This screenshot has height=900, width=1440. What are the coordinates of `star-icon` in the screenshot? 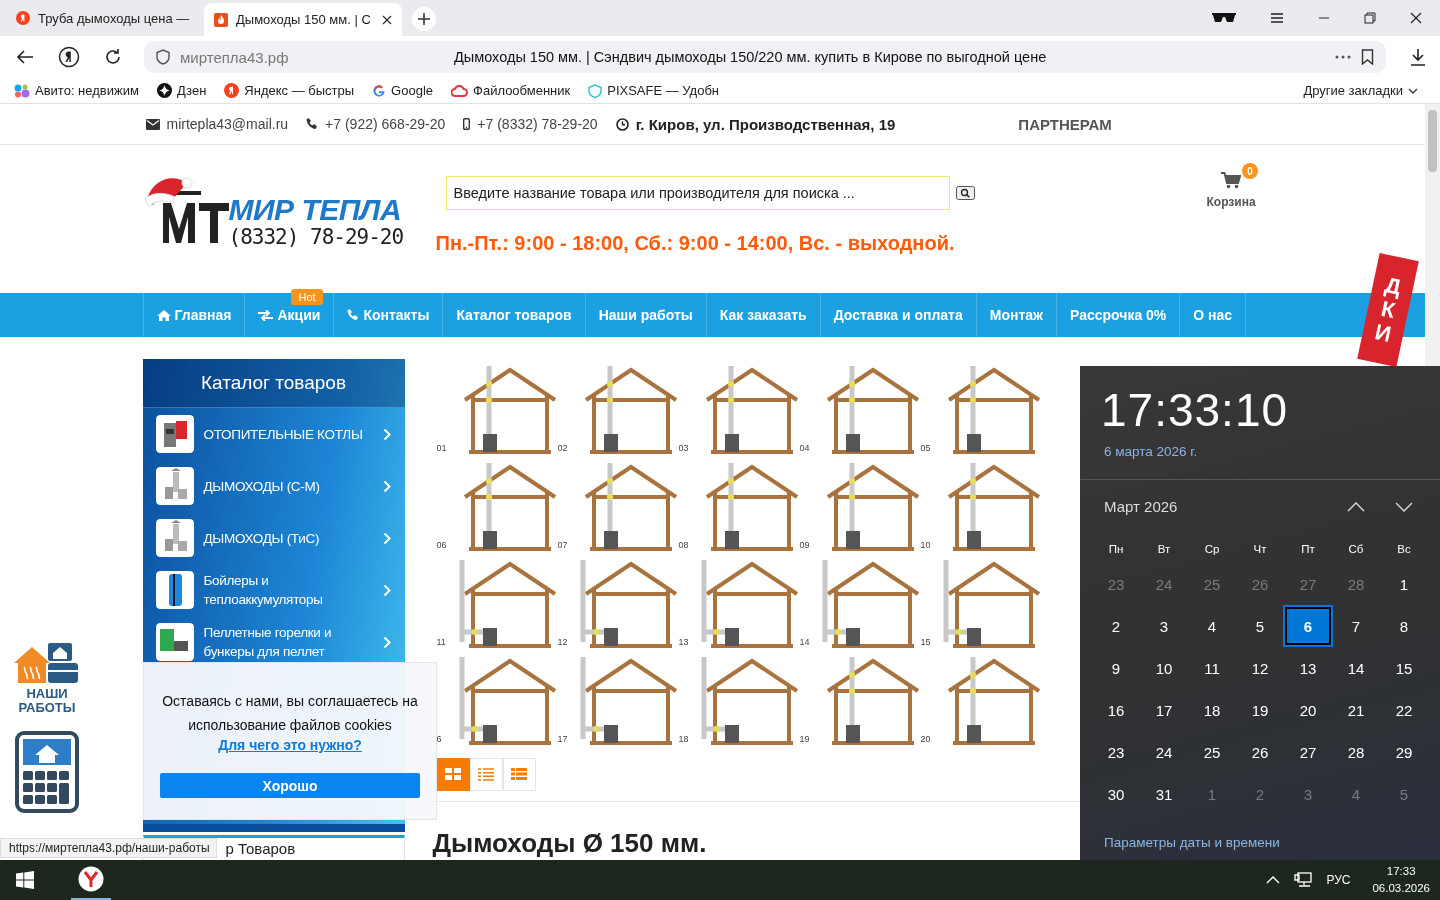 It's located at (164, 90).